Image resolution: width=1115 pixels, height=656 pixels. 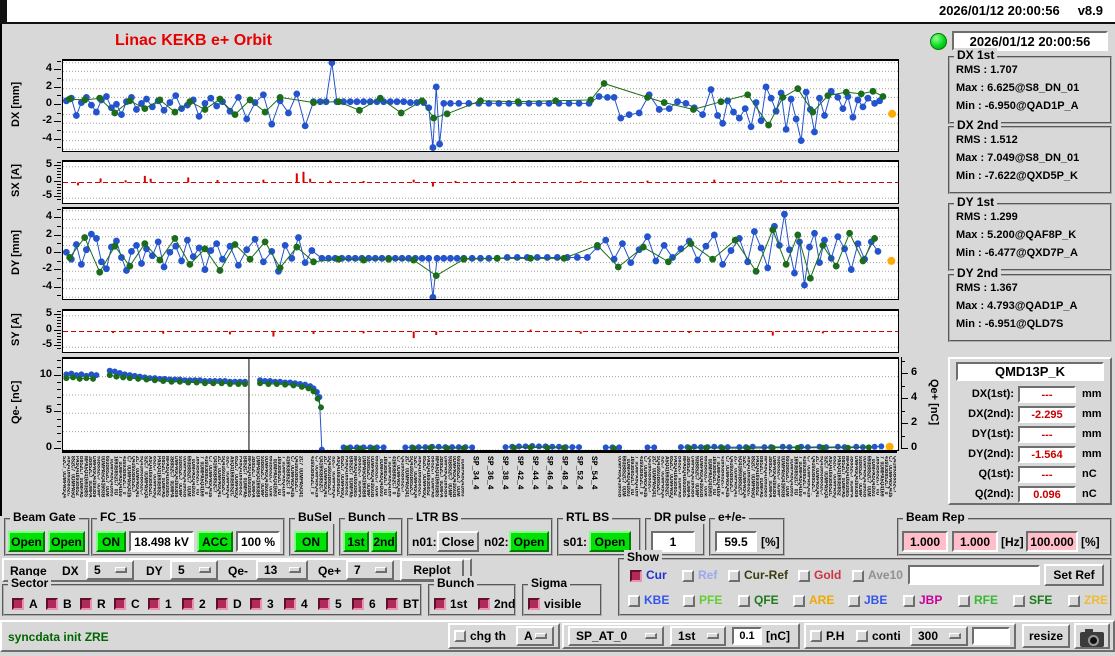 What do you see at coordinates (689, 601) in the screenshot?
I see `show-pfe-checkbox` at bounding box center [689, 601].